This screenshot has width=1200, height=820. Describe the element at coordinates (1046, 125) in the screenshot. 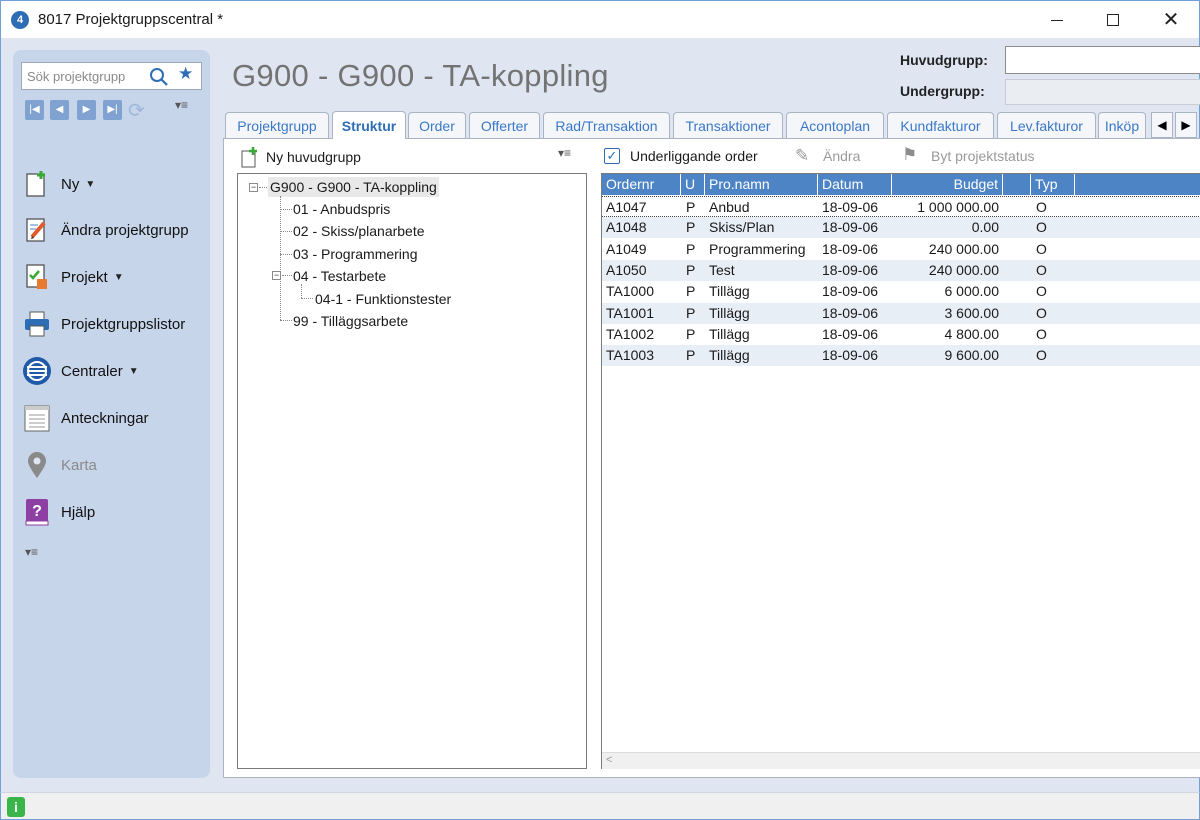

I see `tab-lev-fakturor: Lev.fakturor` at that location.